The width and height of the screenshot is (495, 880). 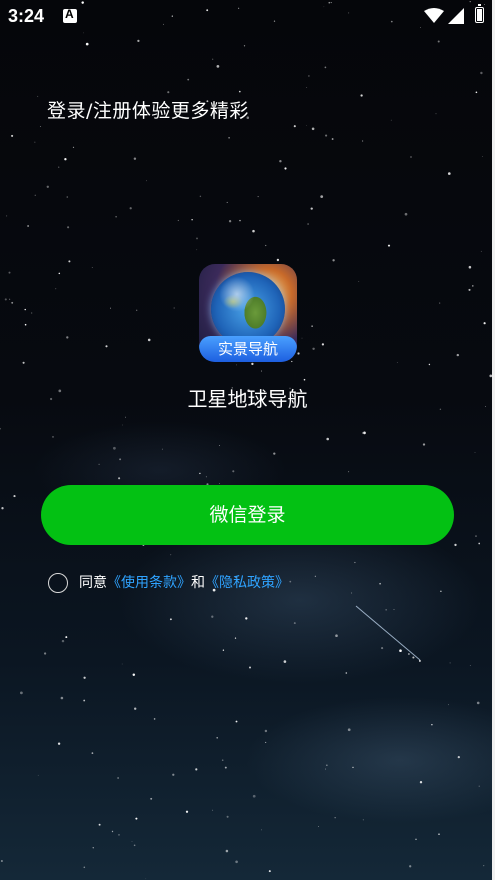 I want to click on globe-app-icon: 实景导航, so click(x=248, y=313).